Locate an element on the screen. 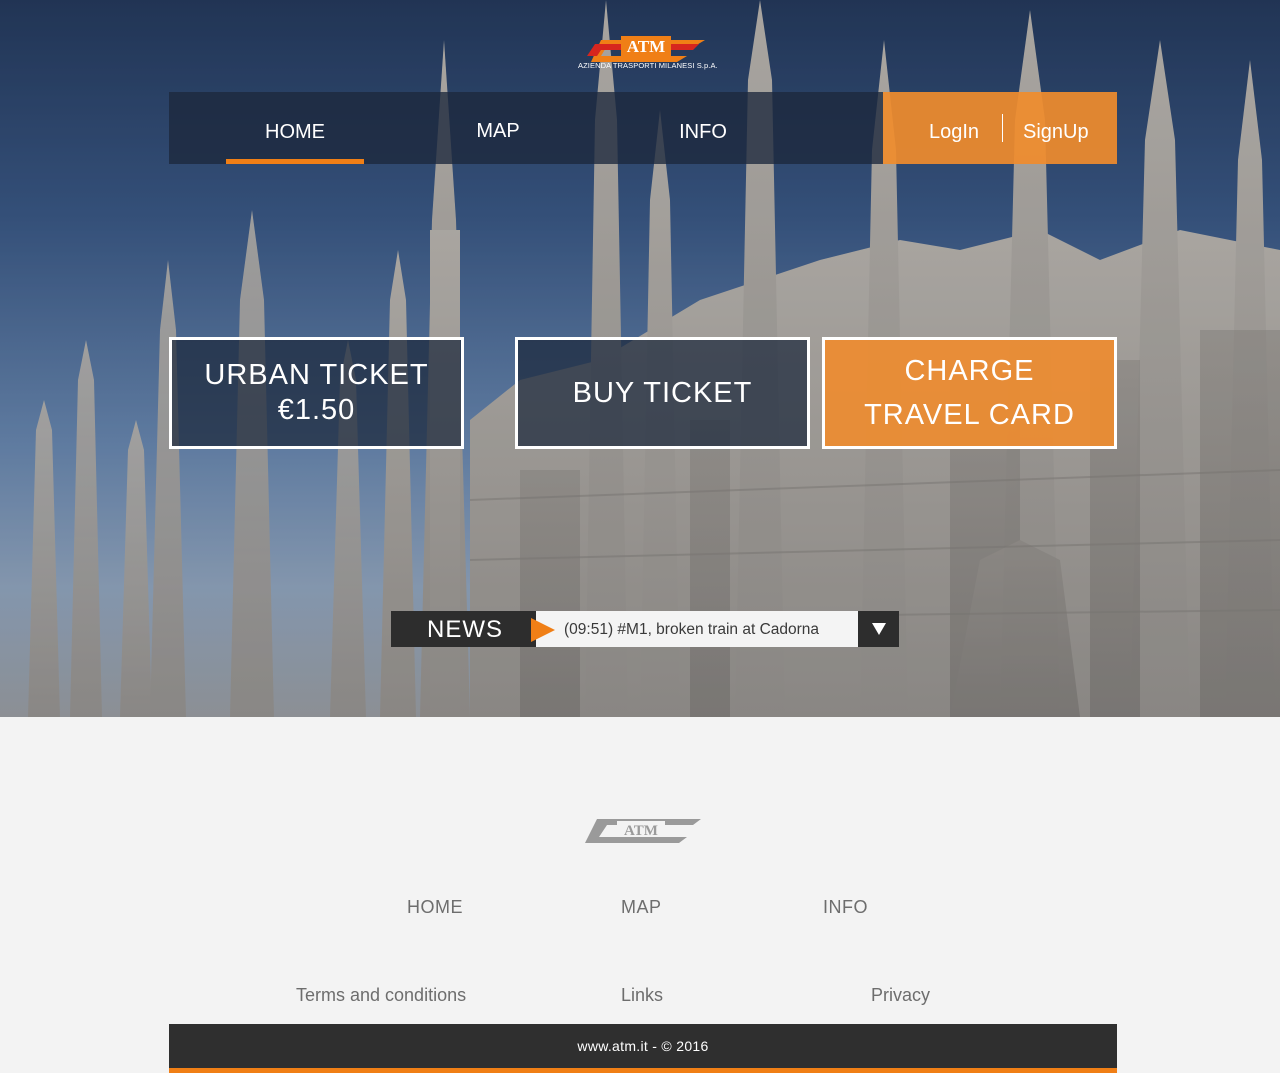  urban-ticket-price: €1.50 is located at coordinates (316, 410).